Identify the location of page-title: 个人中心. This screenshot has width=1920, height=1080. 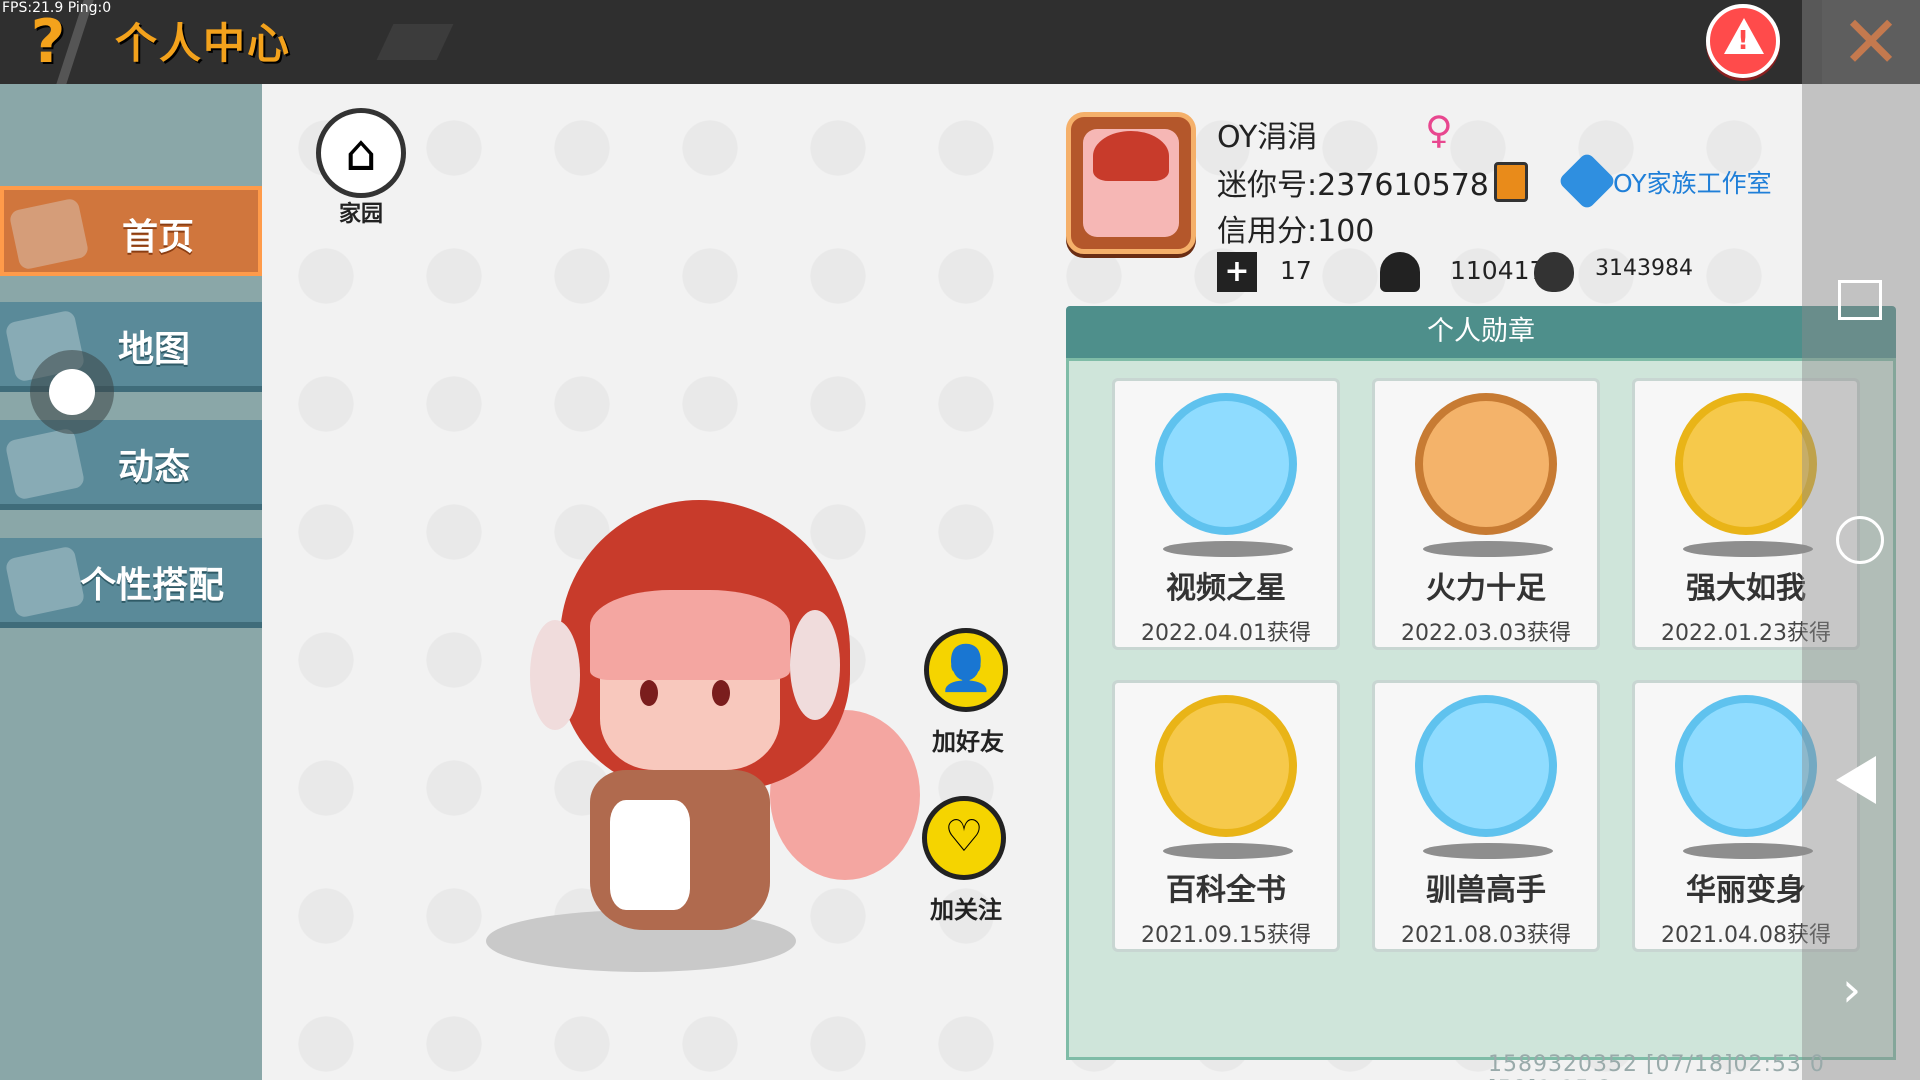
(203, 43).